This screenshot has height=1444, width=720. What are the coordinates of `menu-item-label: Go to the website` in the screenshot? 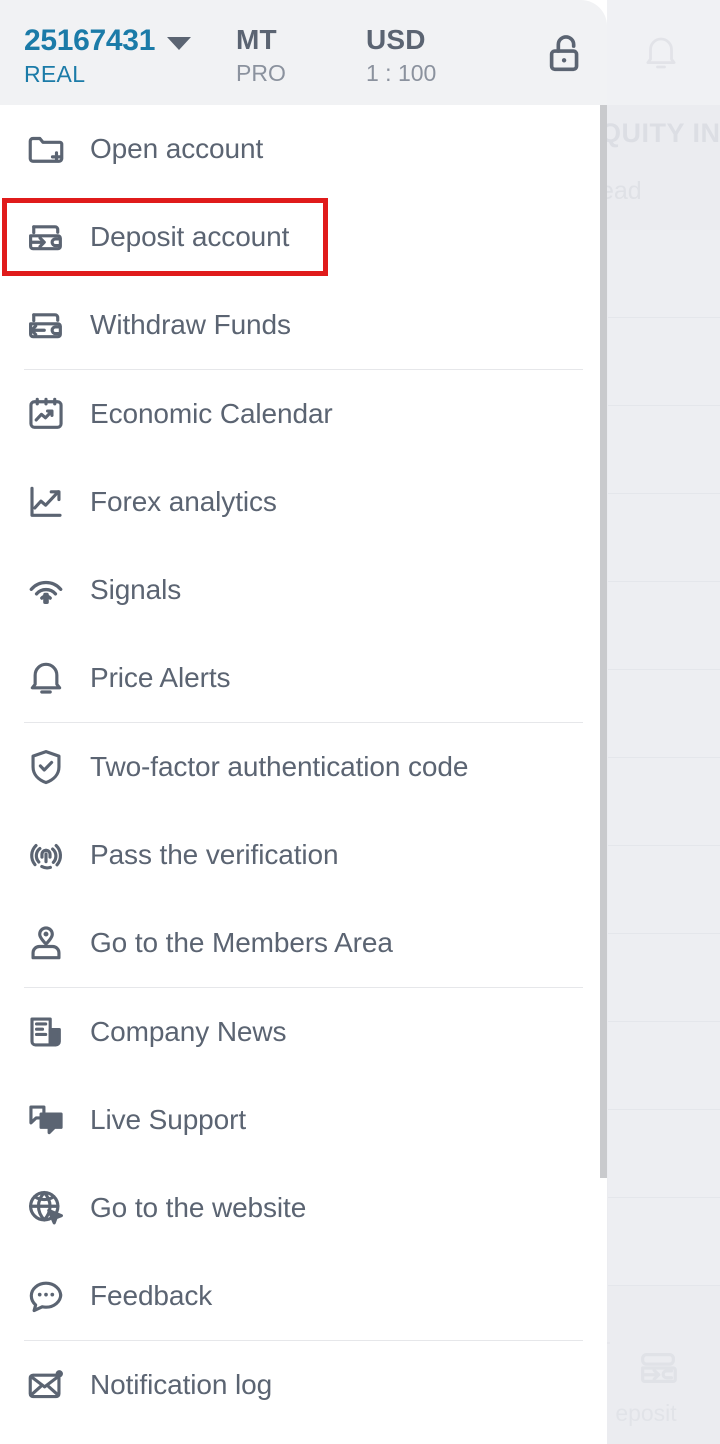 It's located at (198, 1207).